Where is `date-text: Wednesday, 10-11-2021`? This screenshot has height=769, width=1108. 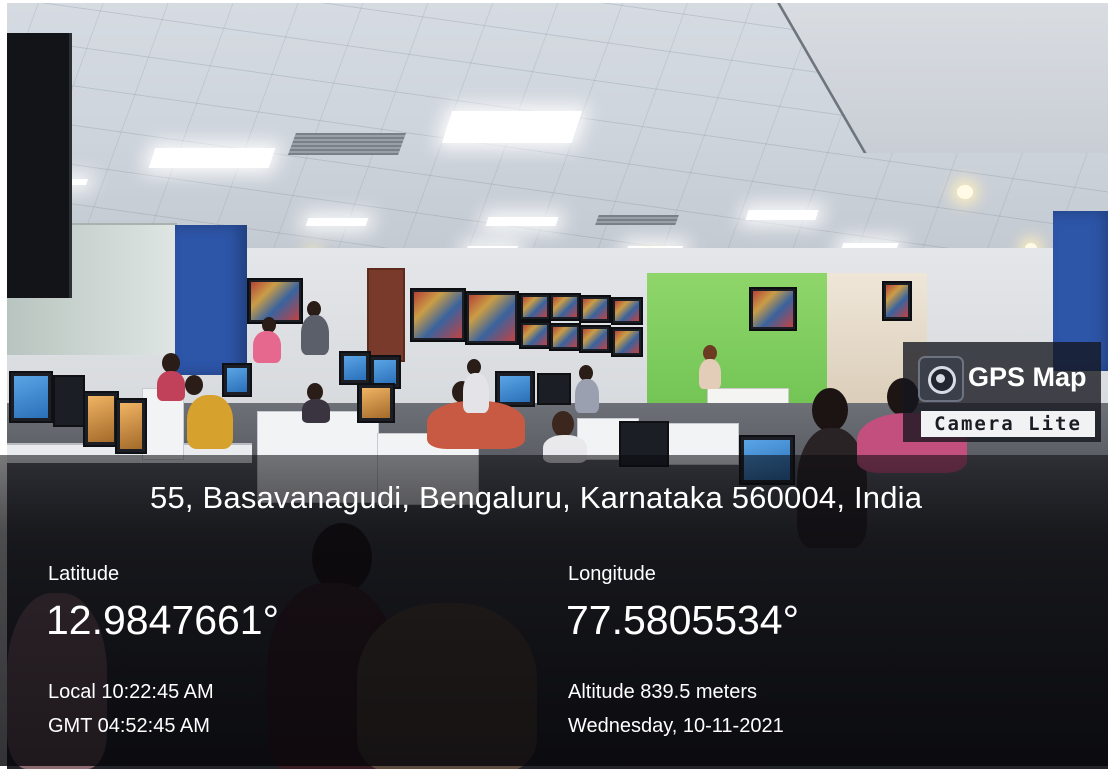 date-text: Wednesday, 10-11-2021 is located at coordinates (676, 726).